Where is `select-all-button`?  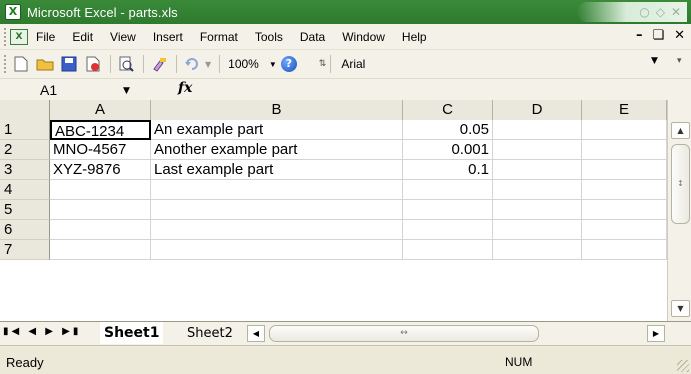
select-all-button is located at coordinates (25, 110).